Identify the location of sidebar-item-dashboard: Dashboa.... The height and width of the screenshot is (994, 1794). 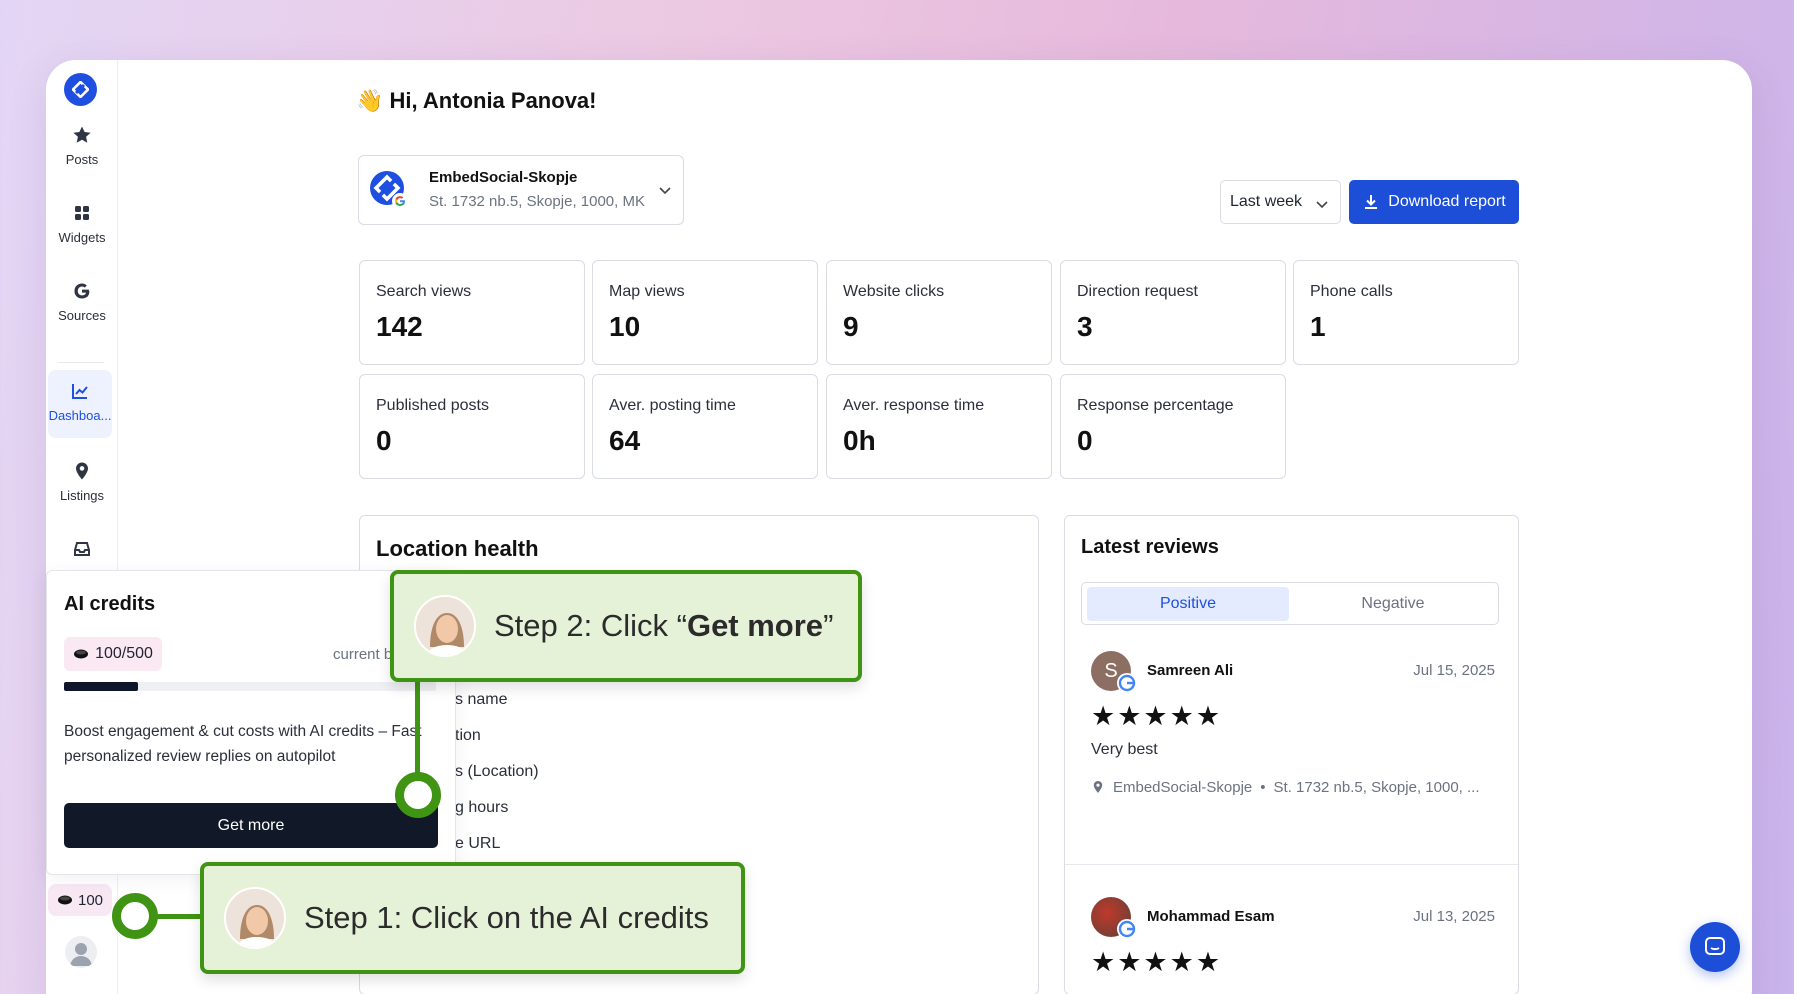
(80, 404).